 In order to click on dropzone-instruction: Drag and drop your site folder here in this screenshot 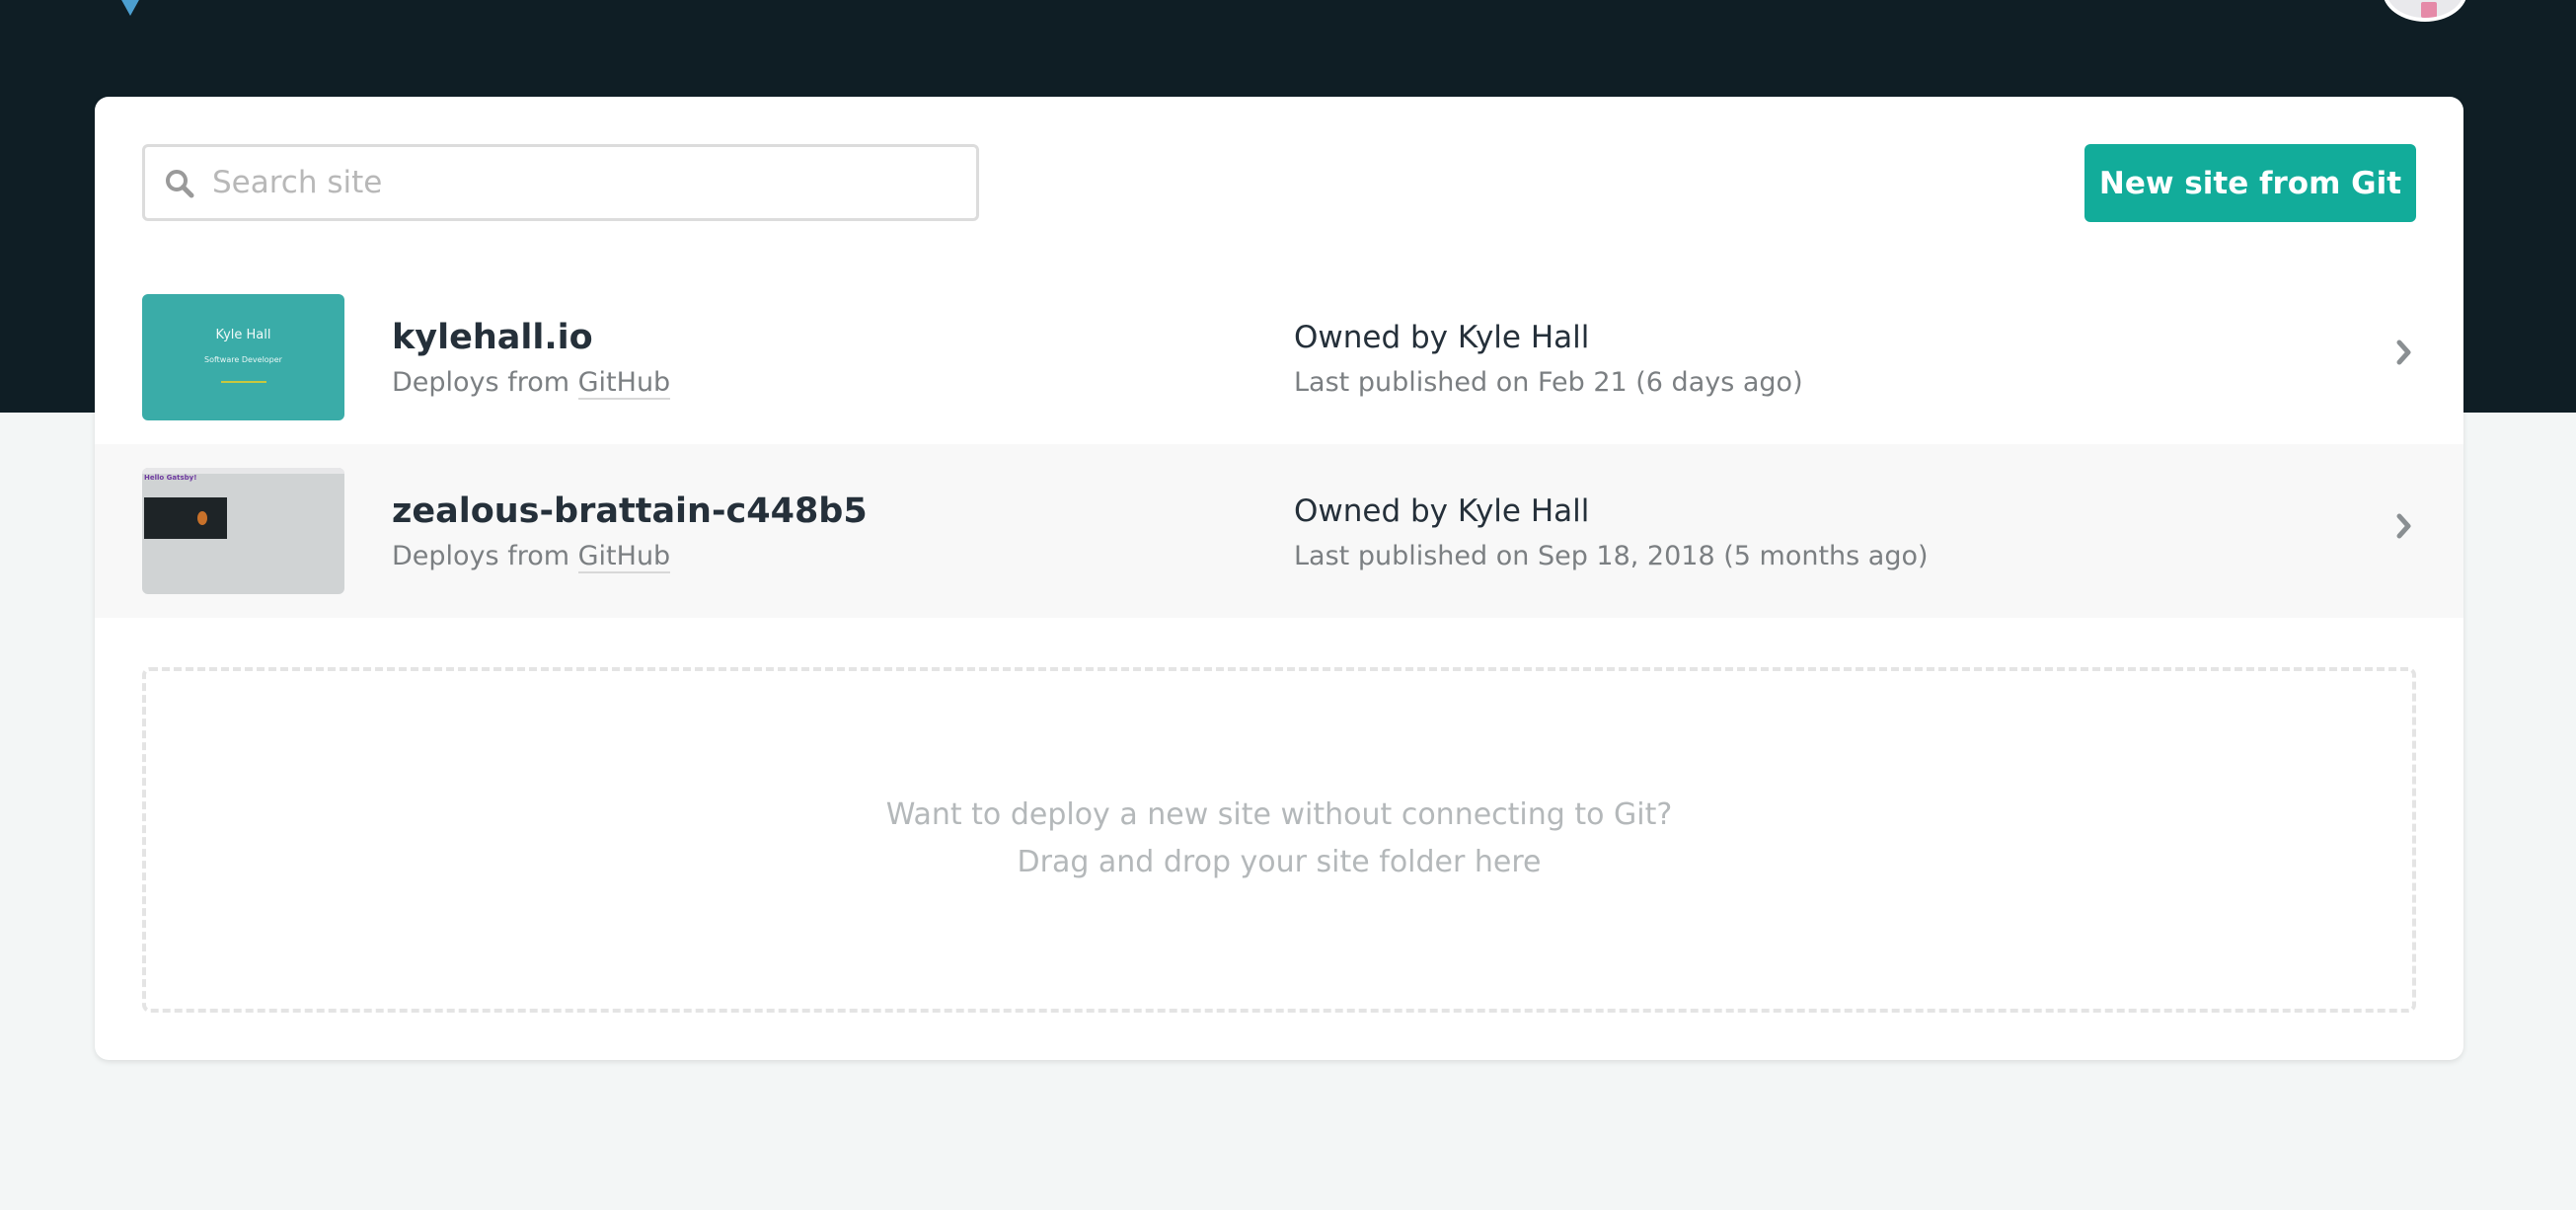, I will do `click(1280, 862)`.